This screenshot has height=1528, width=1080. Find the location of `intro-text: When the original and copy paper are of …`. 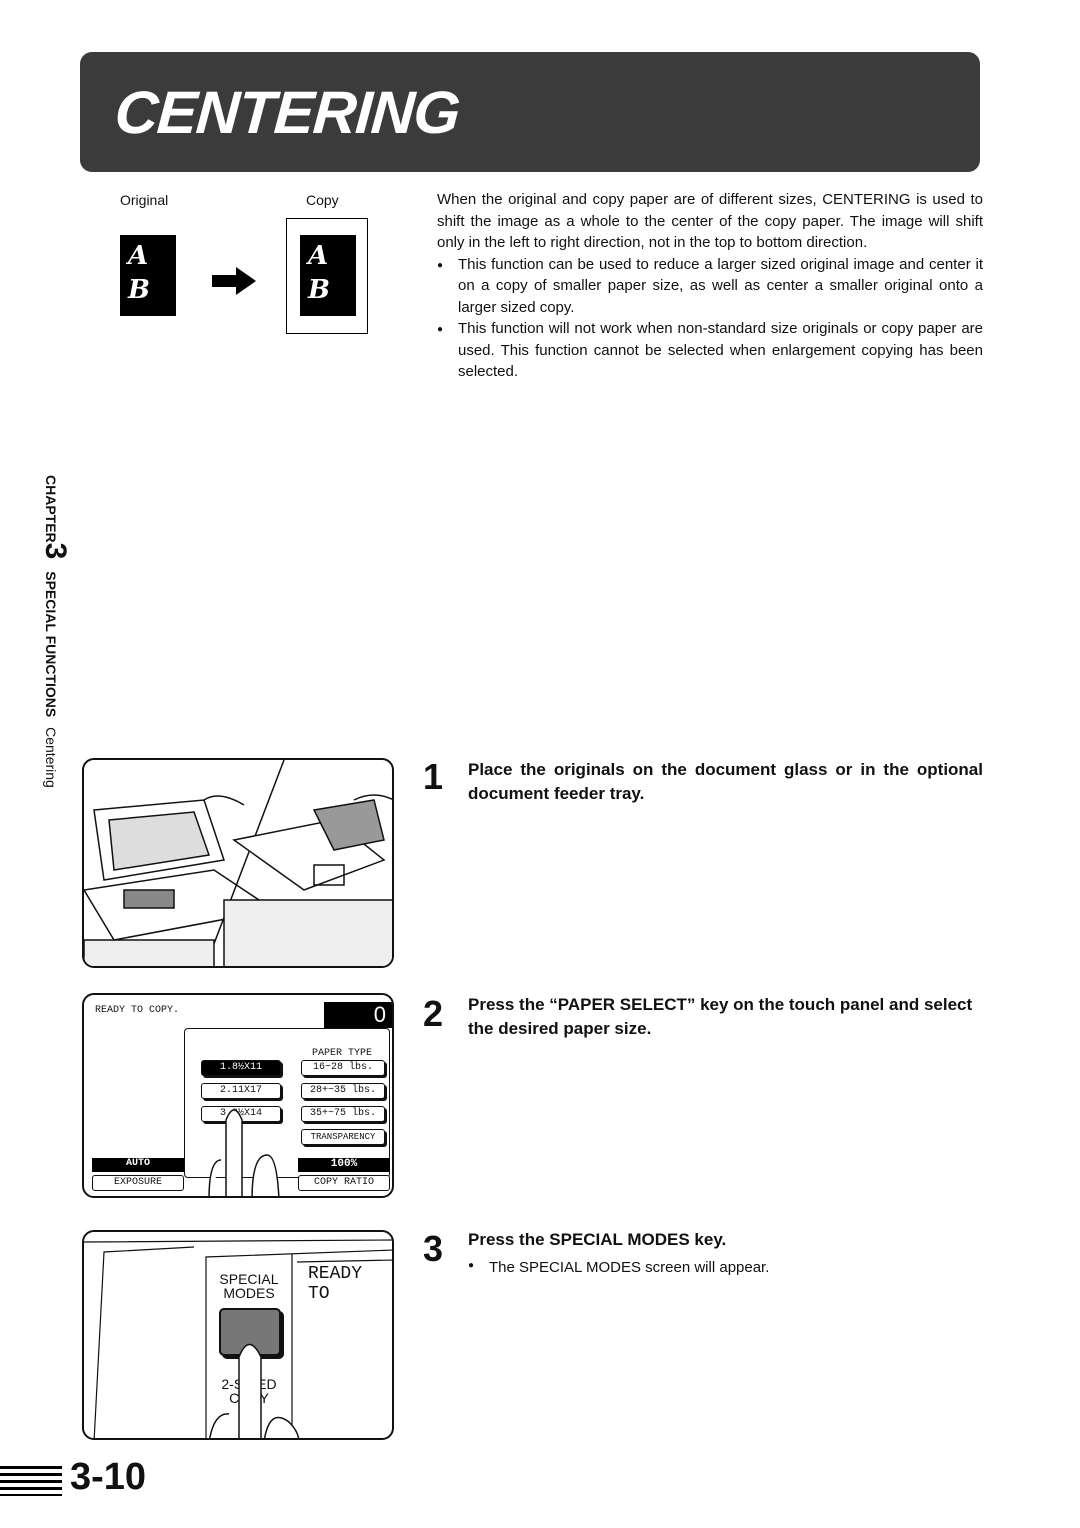

intro-text: When the original and copy paper are of … is located at coordinates (710, 286).